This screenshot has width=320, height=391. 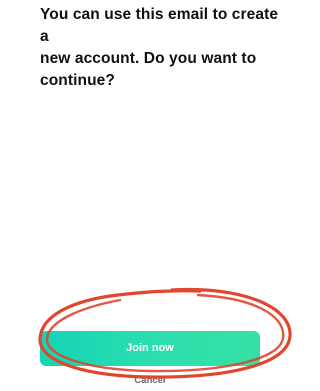 What do you see at coordinates (159, 25) in the screenshot?
I see `message-line-1: You can use this email to create a` at bounding box center [159, 25].